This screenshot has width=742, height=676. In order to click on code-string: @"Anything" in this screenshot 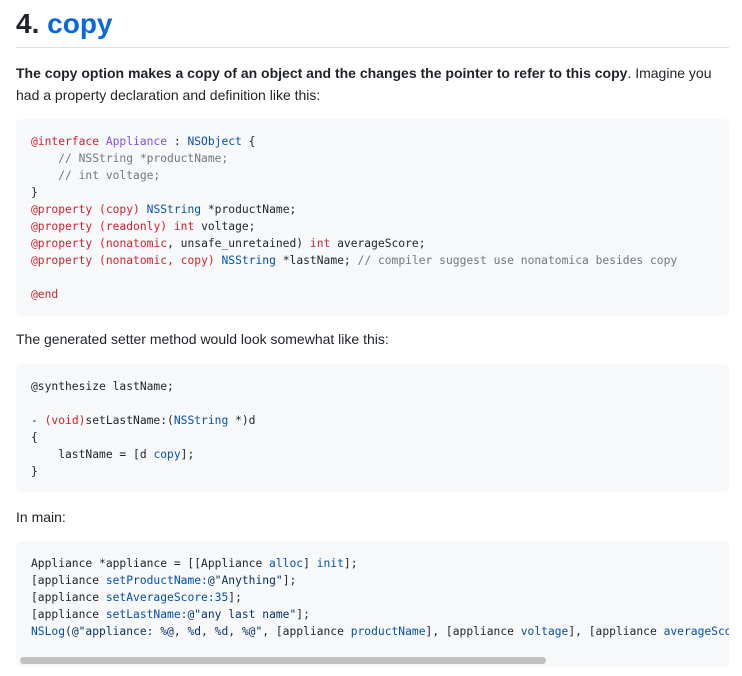, I will do `click(245, 580)`.